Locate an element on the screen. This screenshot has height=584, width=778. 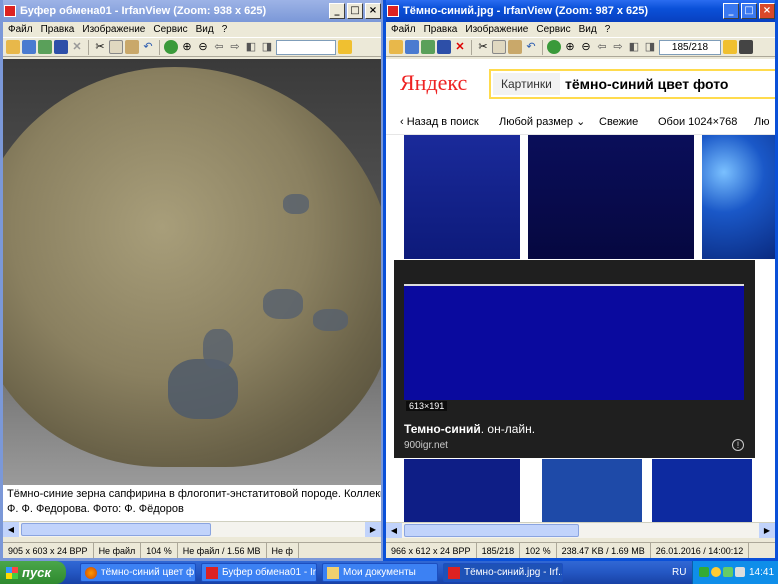
more-filter: Лю is located at coordinates (761, 122).